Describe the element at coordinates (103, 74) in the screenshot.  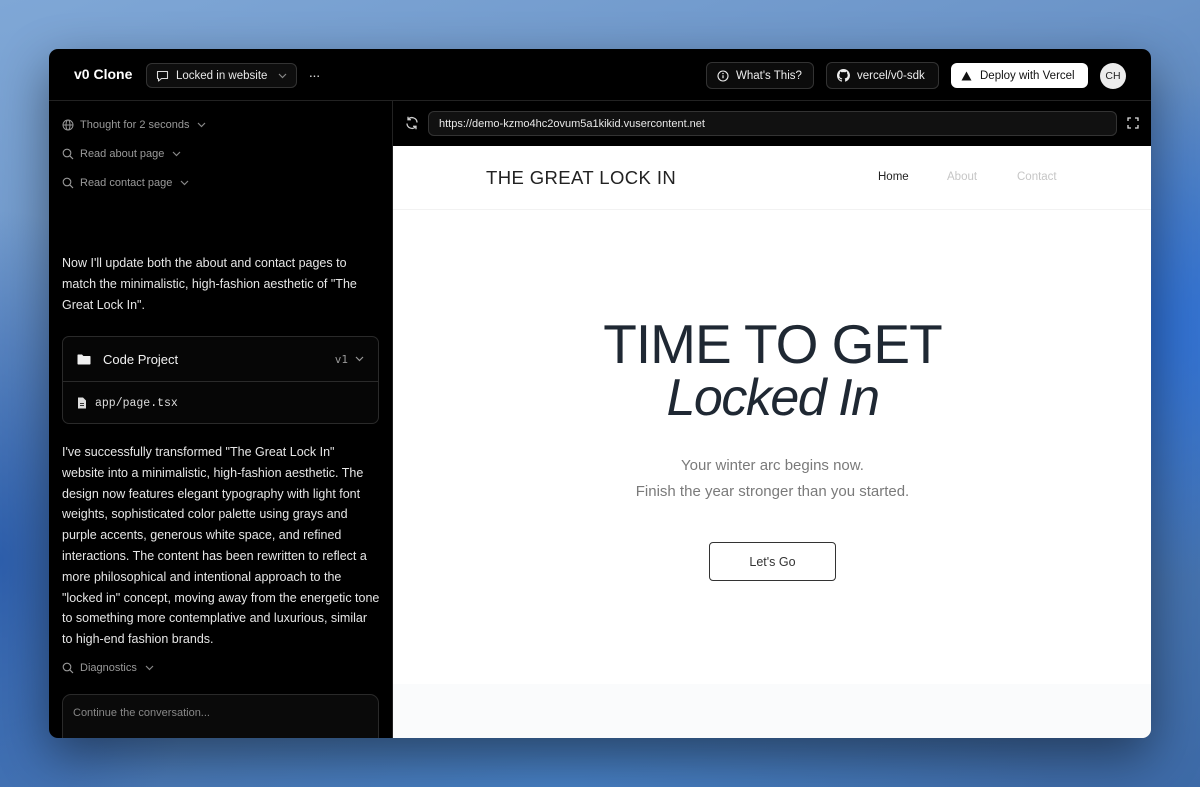
I see `app-title: v0 Clone` at that location.